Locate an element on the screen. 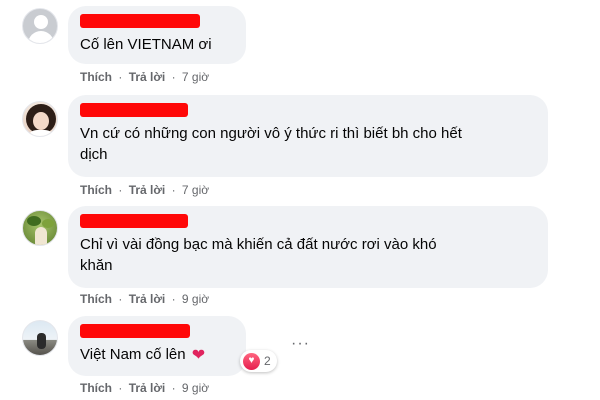  avatar-body-shape is located at coordinates (41, 37).